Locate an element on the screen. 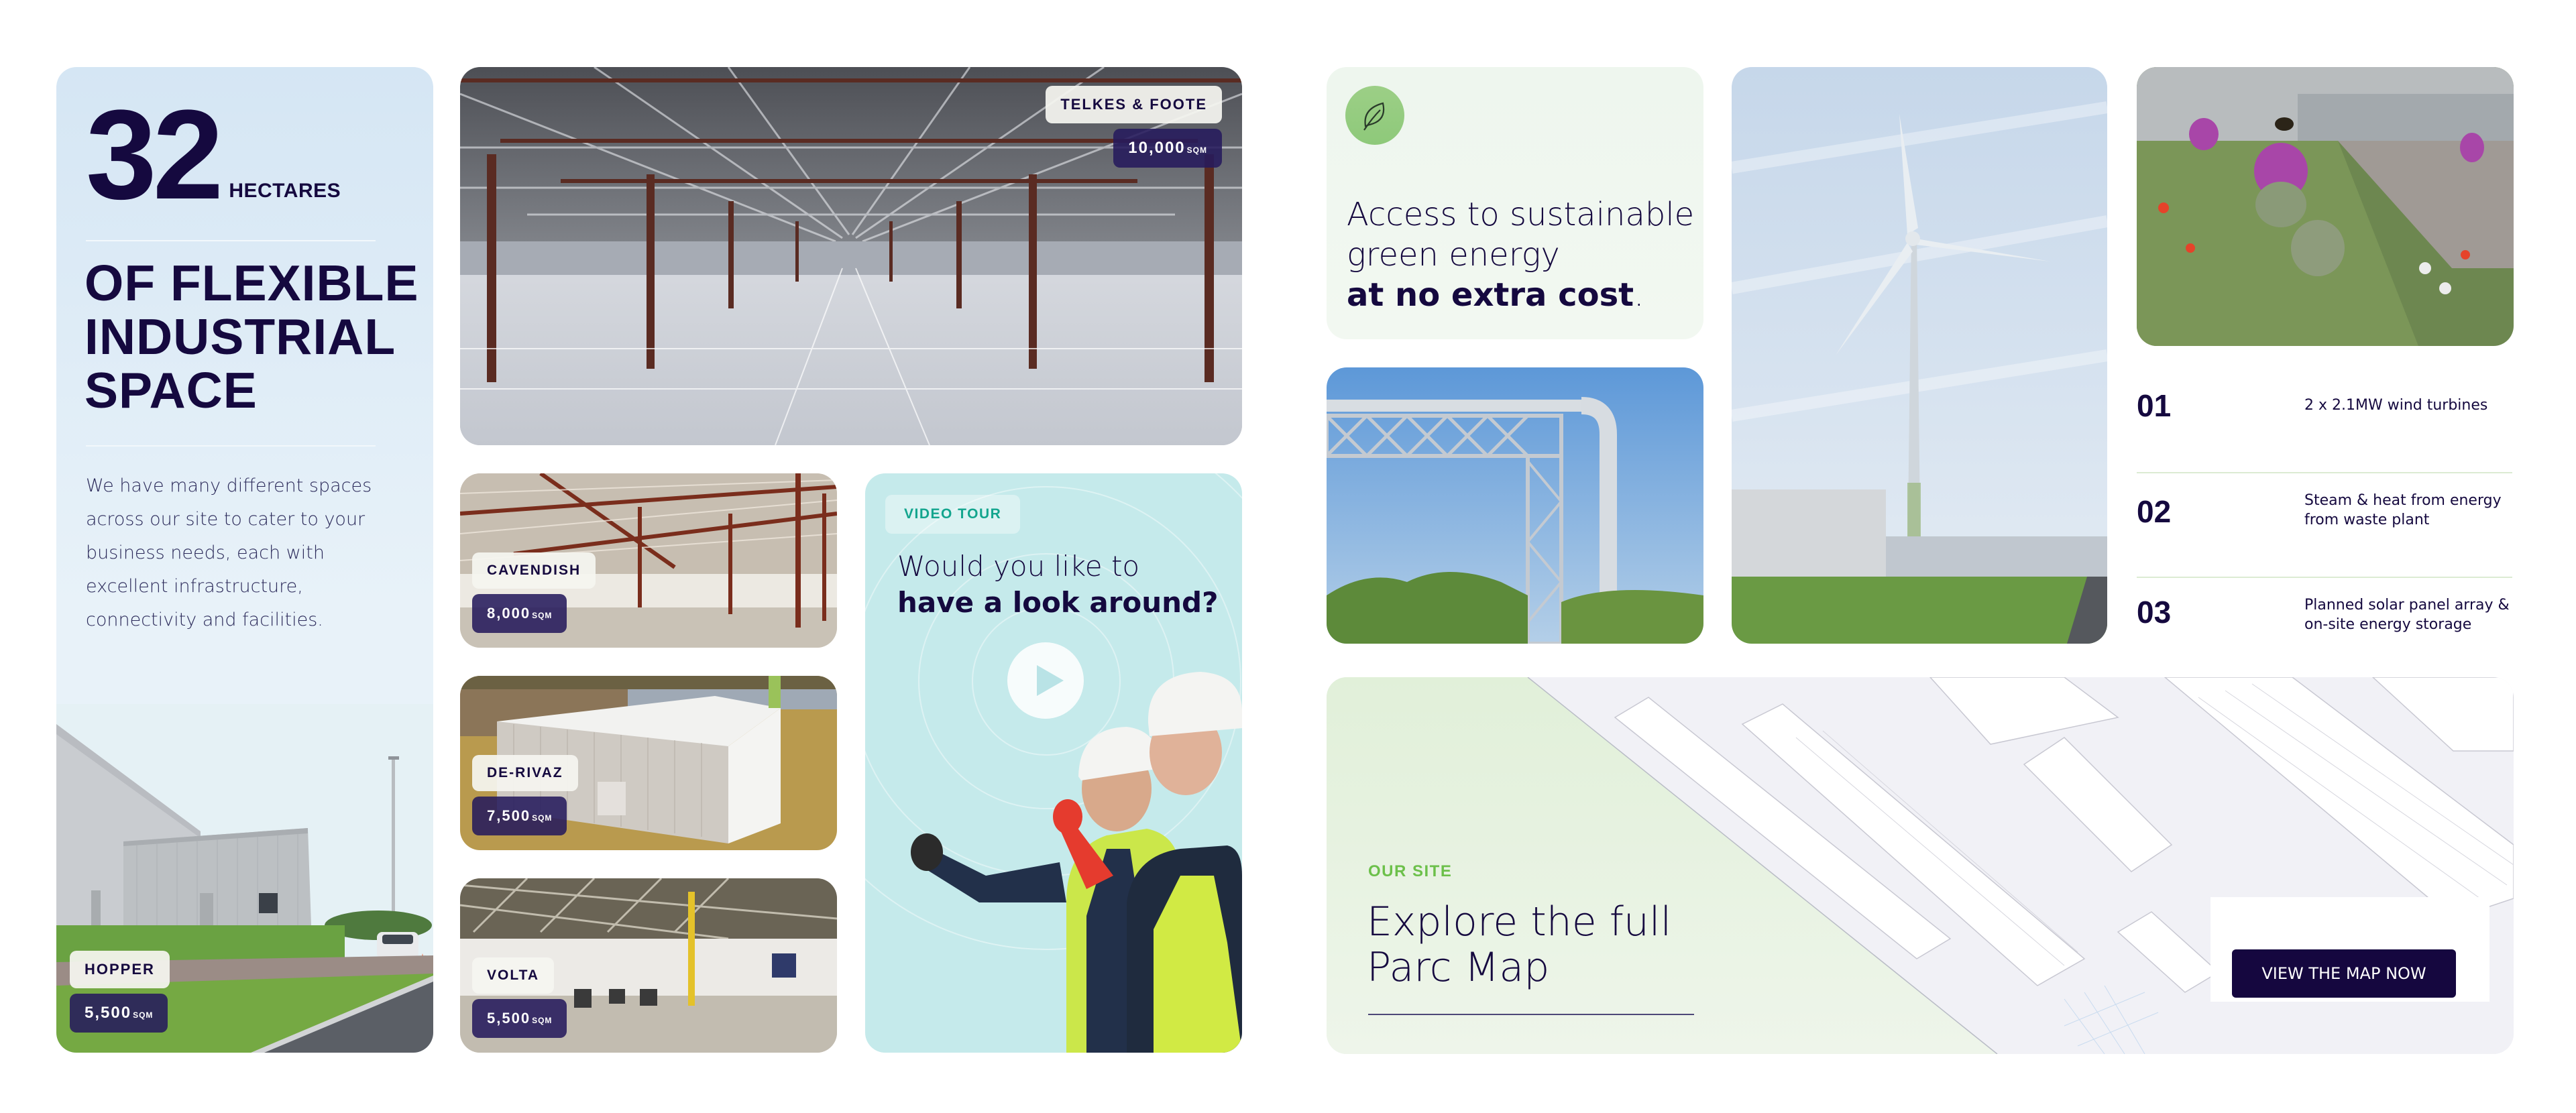  steam-pipe-photo is located at coordinates (1515, 505).